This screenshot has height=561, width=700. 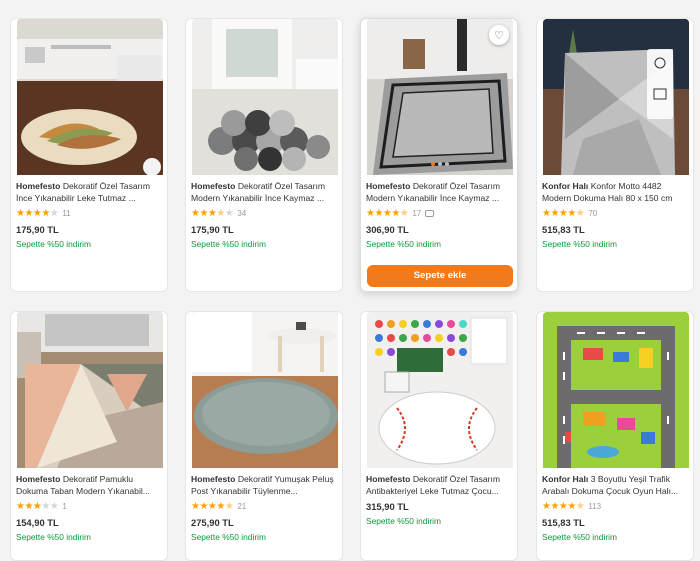 I want to click on rating-count: 11, so click(x=66, y=213).